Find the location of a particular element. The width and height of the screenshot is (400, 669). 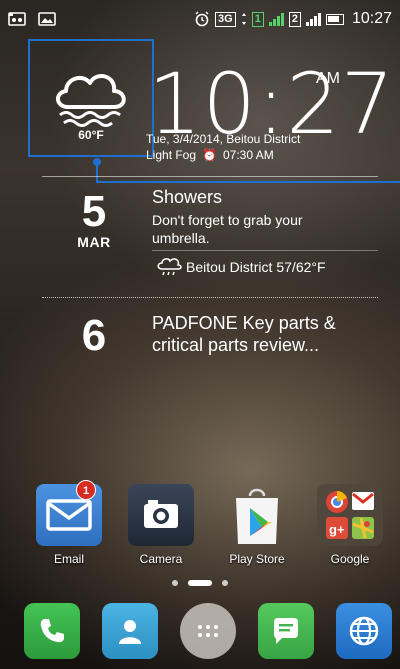

browser-icon is located at coordinates (364, 631).